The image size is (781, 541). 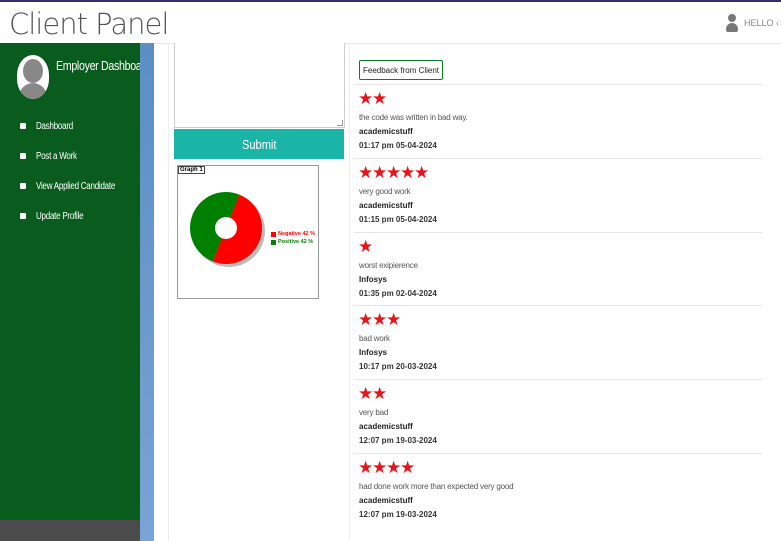 I want to click on sidebar-item-post-work: Post a Work, so click(x=77, y=156).